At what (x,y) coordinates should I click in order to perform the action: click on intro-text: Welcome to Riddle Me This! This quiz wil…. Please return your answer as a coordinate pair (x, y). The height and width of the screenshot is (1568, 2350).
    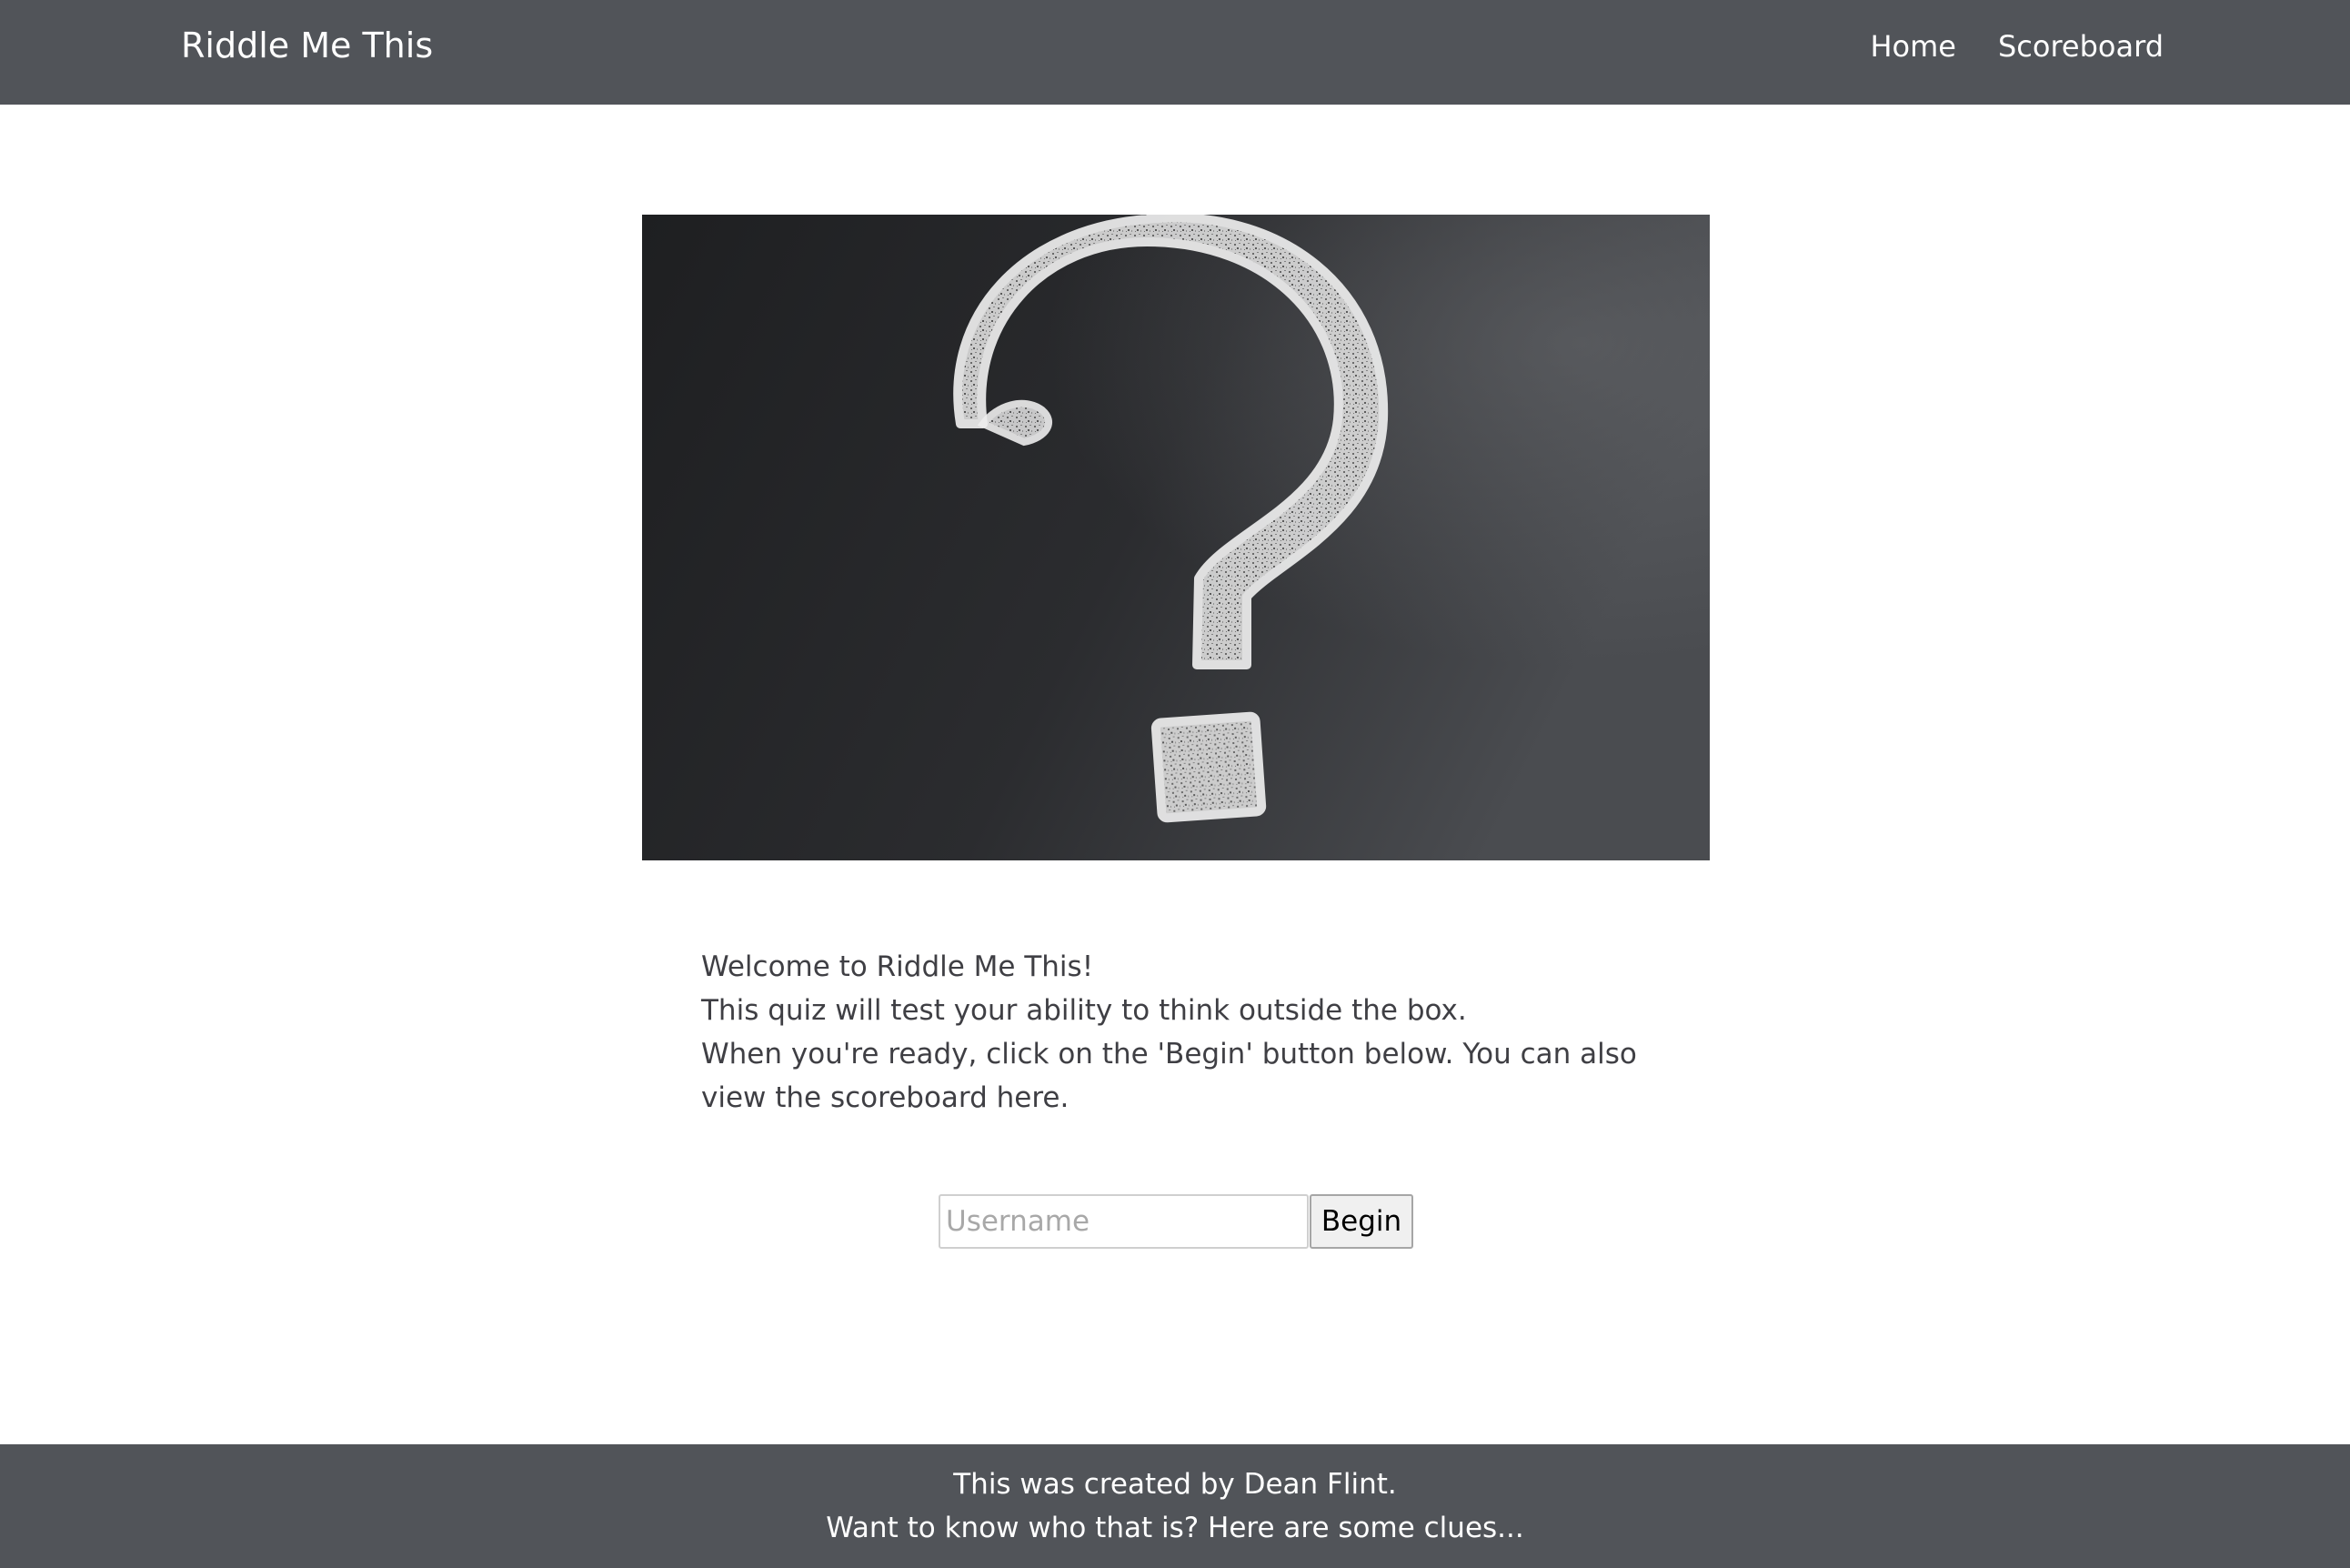
    Looking at the image, I should click on (1183, 1032).